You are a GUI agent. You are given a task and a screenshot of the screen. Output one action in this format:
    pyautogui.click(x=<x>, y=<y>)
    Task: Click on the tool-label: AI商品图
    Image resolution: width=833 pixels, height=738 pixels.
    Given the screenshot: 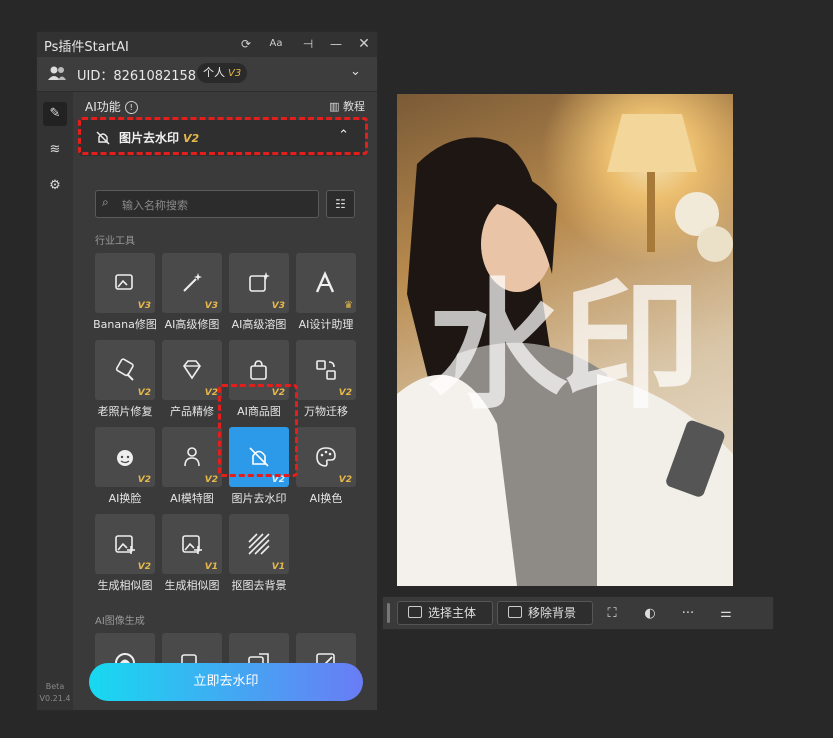 What is the action you would take?
    pyautogui.click(x=259, y=411)
    